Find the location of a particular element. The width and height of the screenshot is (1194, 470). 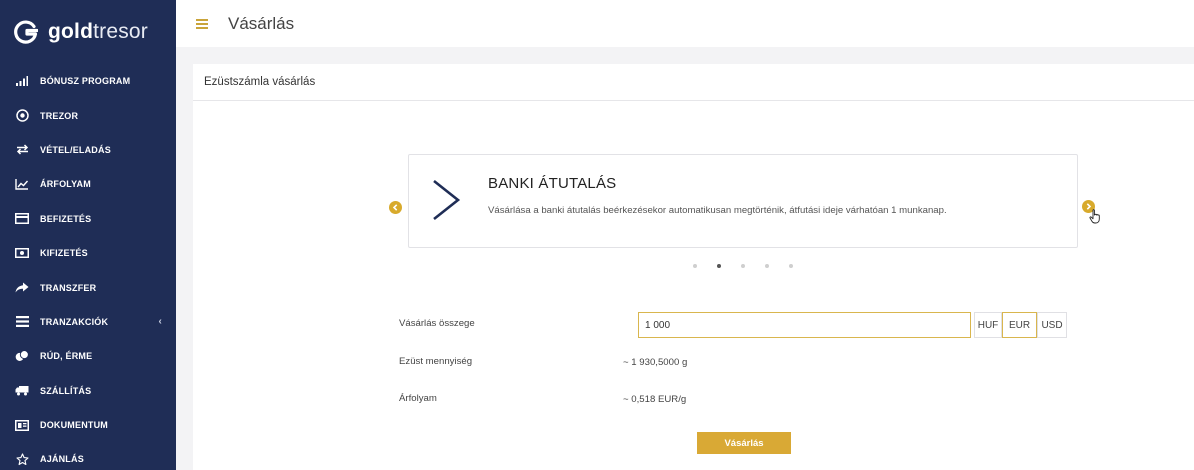

sidebar-item-label: KIFIZETÉS is located at coordinates (64, 253).